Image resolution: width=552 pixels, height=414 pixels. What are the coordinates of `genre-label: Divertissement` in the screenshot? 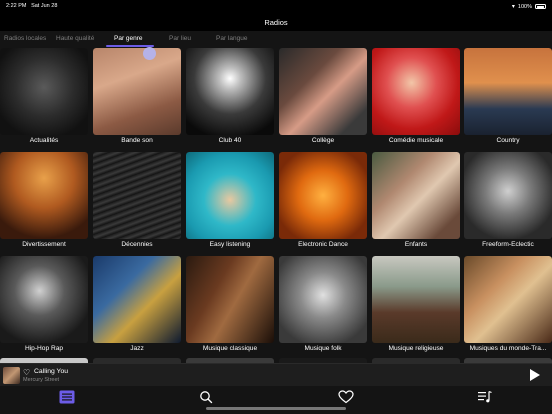 It's located at (44, 244).